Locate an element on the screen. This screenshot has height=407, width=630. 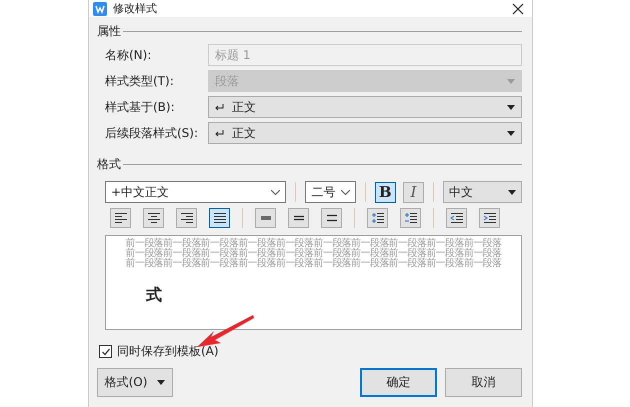
indent-increase-icon is located at coordinates (489, 218).